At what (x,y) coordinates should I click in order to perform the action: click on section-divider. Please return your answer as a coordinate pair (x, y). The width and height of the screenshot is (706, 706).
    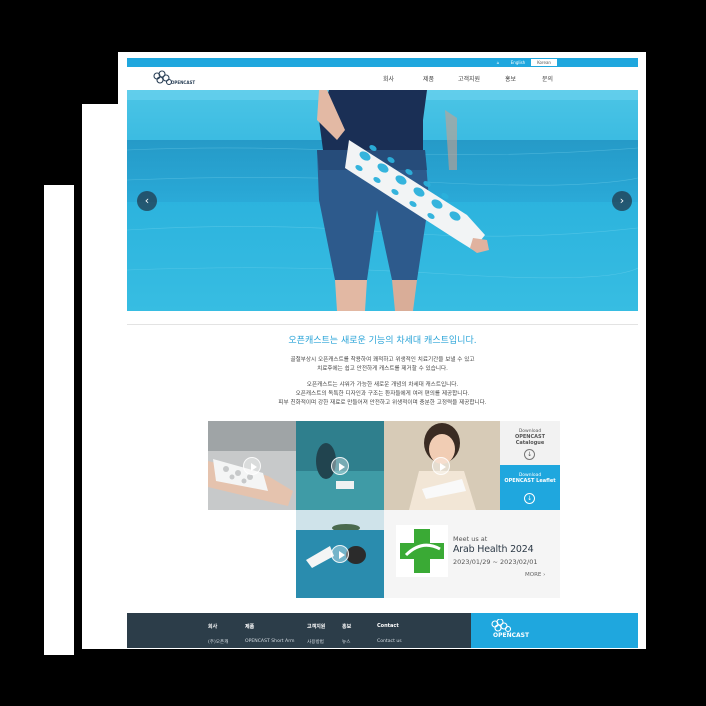
    Looking at the image, I should click on (382, 324).